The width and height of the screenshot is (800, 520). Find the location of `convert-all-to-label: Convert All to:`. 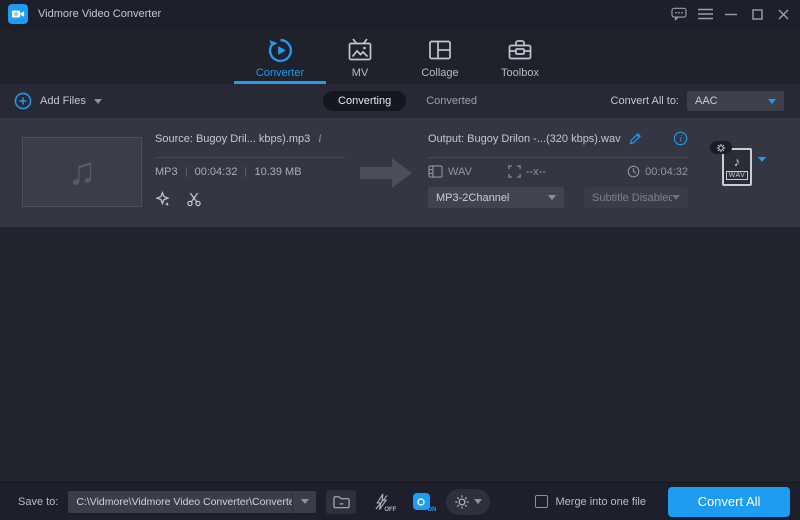

convert-all-to-label: Convert All to: is located at coordinates (644, 101).